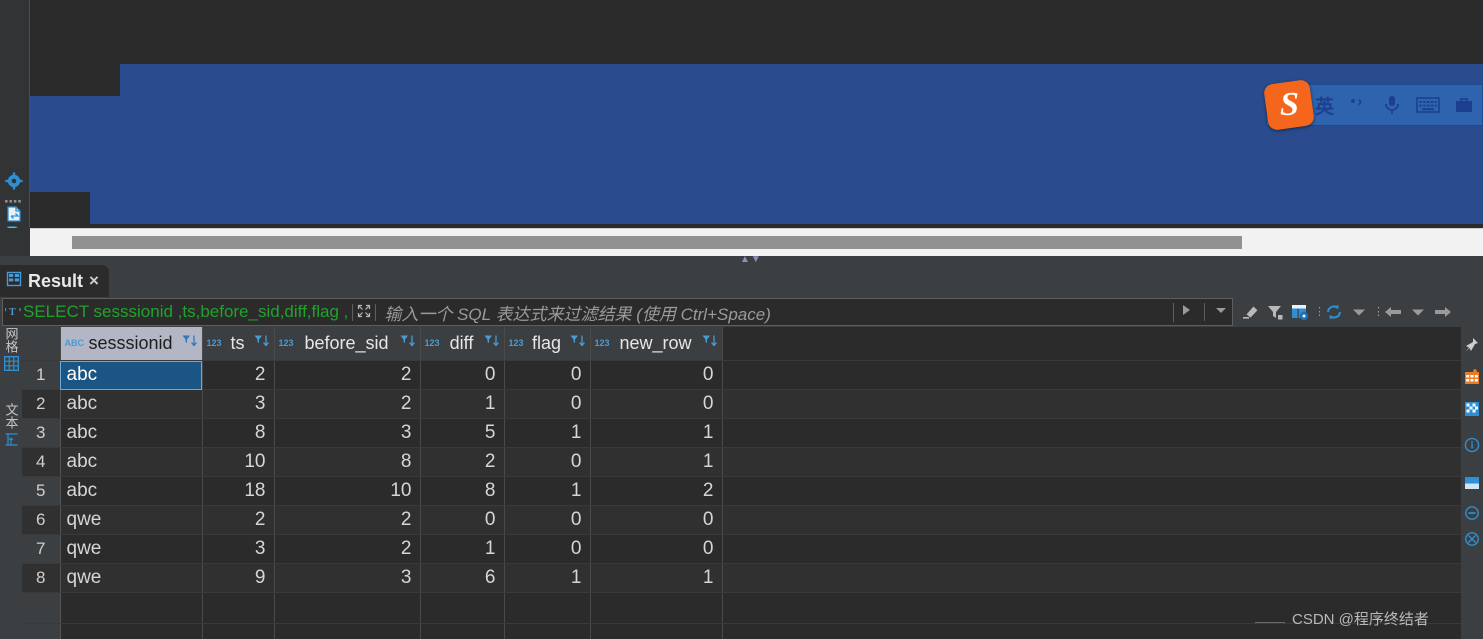 This screenshot has height=639, width=1483. What do you see at coordinates (656, 491) in the screenshot?
I see `cell-new_row: 2` at bounding box center [656, 491].